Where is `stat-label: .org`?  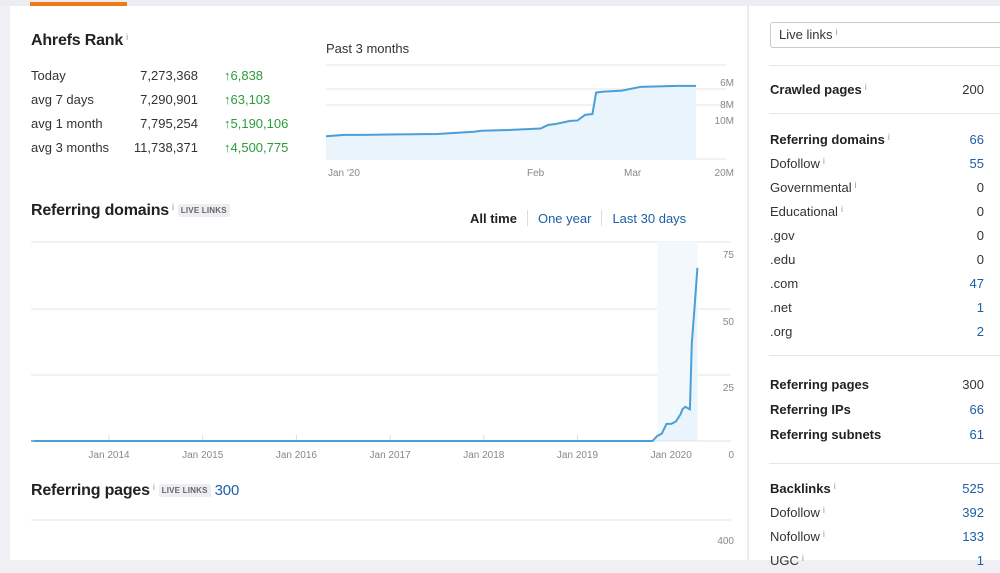 stat-label: .org is located at coordinates (781, 331).